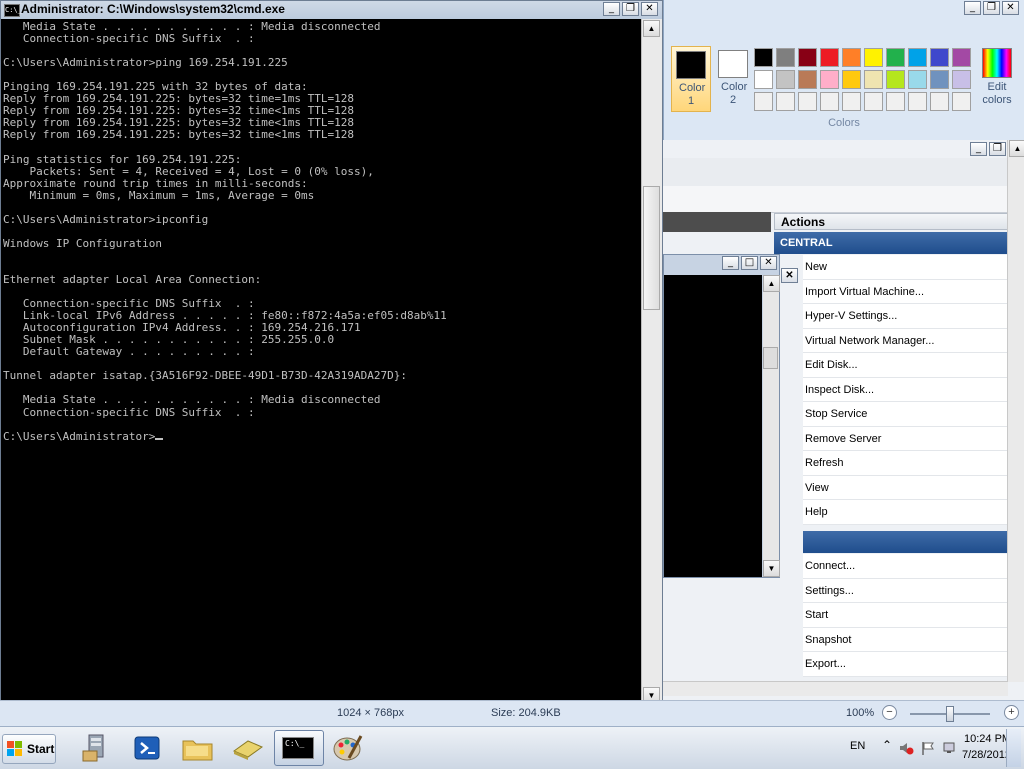 Image resolution: width=1024 pixels, height=769 pixels. I want to click on vm-section-header, so click(905, 542).